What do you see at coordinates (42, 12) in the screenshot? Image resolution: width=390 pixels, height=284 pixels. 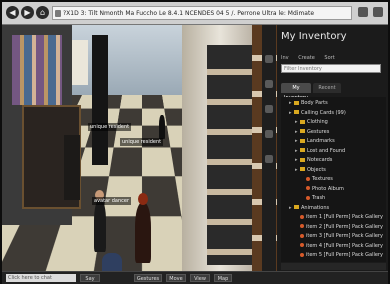 I see `home-icon: ⌂` at bounding box center [42, 12].